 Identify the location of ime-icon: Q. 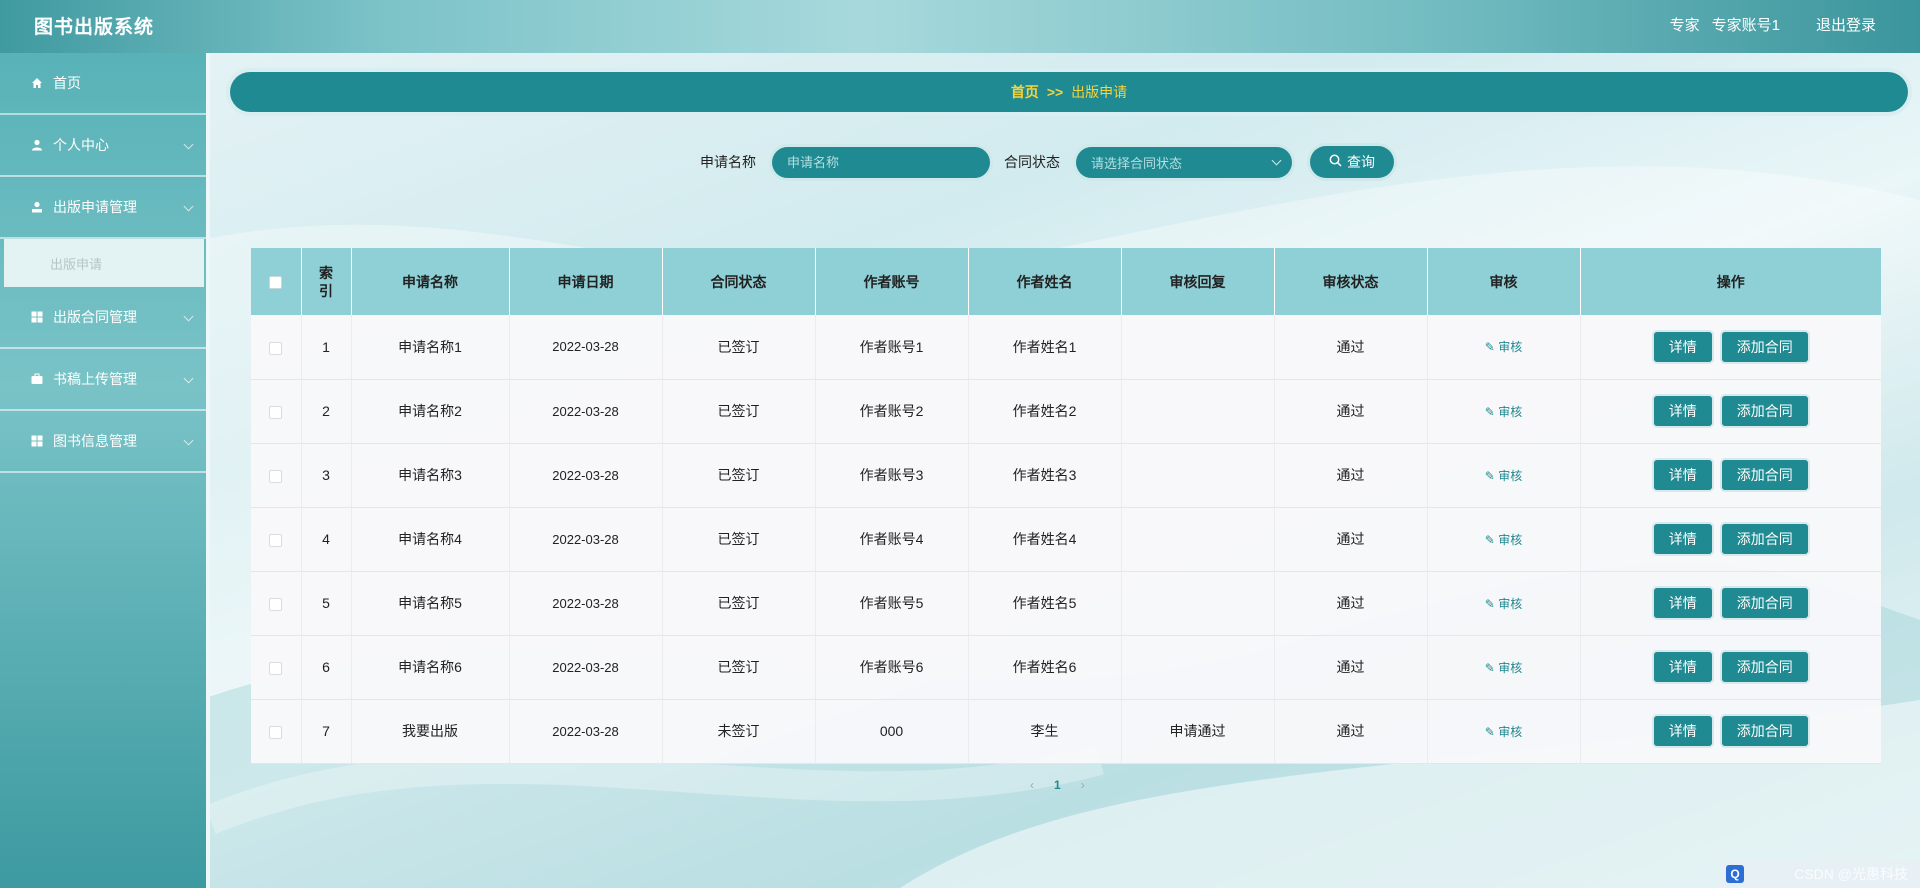
(1735, 874).